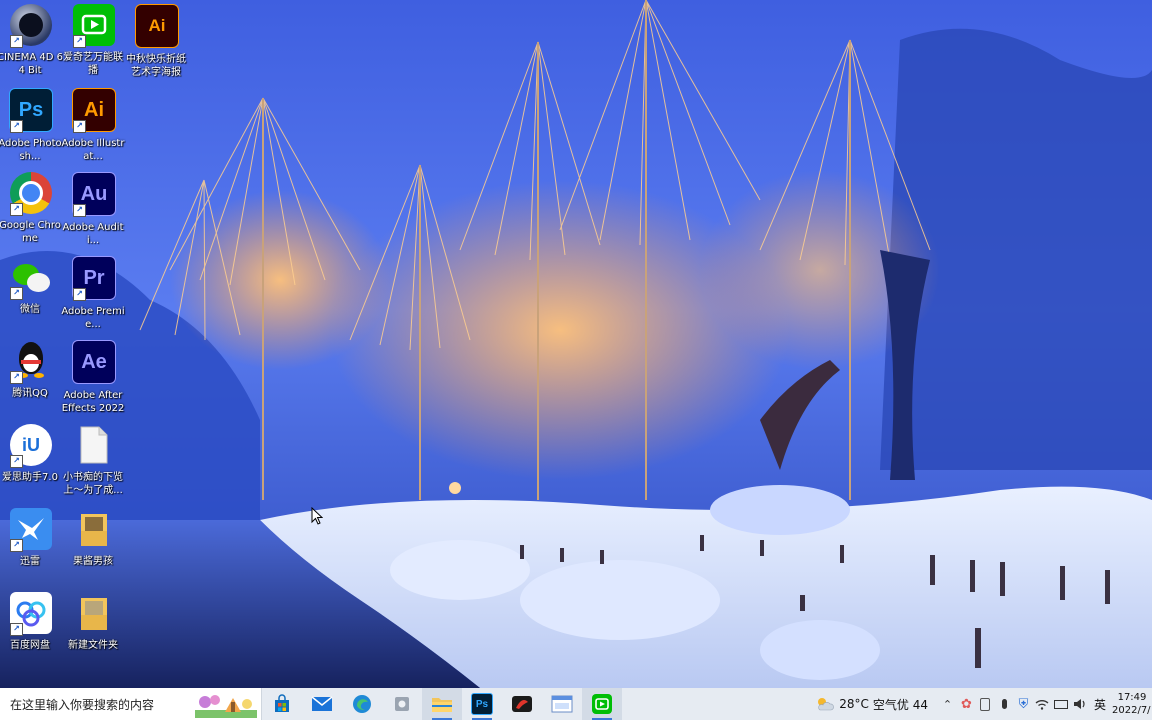  I want to click on taskbar-search-box: 在这里输入你要搜索的内容, so click(131, 704).